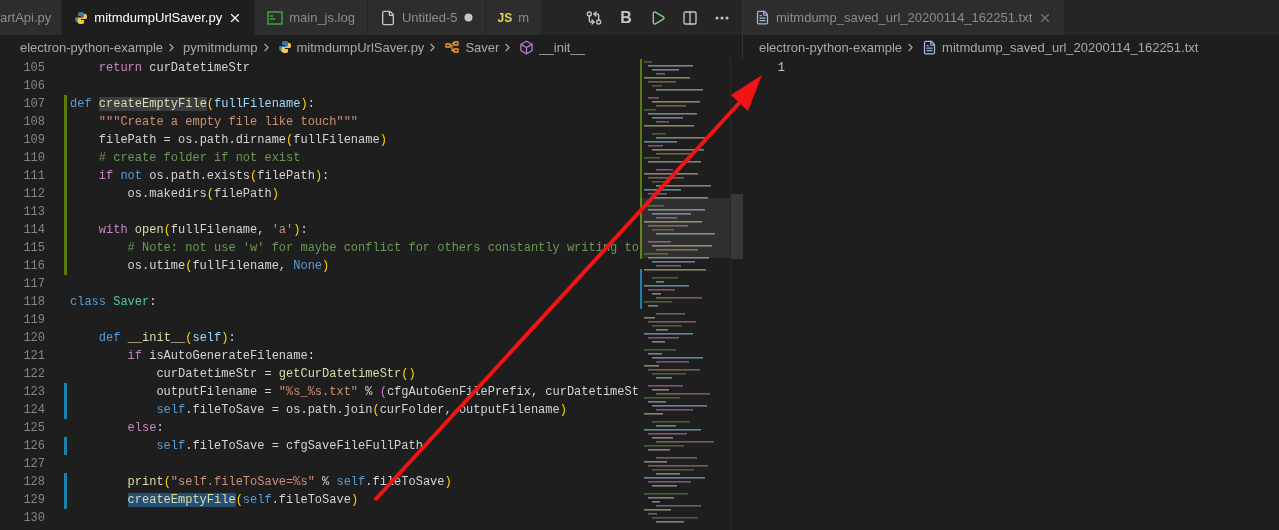 This screenshot has height=530, width=1279. Describe the element at coordinates (174, 68) in the screenshot. I see `code-line: return curDatetimeStr` at that location.